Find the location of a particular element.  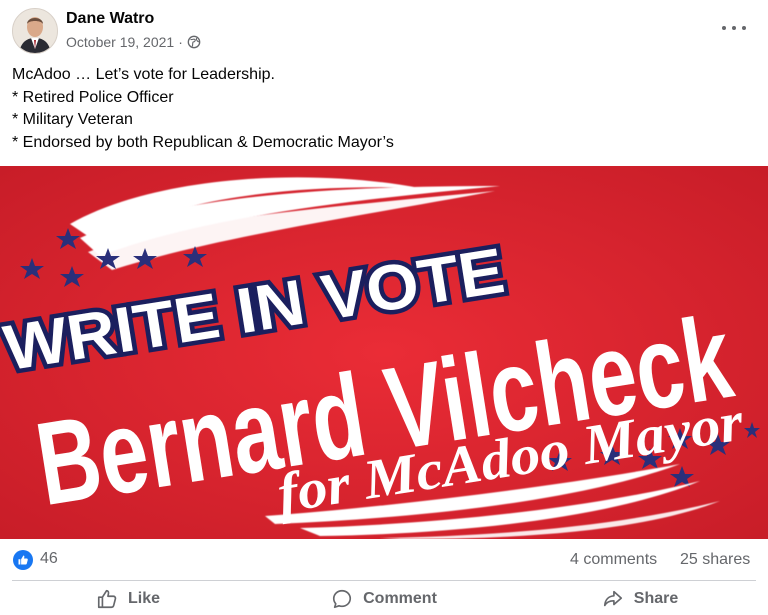

share-button: Share is located at coordinates (640, 598).